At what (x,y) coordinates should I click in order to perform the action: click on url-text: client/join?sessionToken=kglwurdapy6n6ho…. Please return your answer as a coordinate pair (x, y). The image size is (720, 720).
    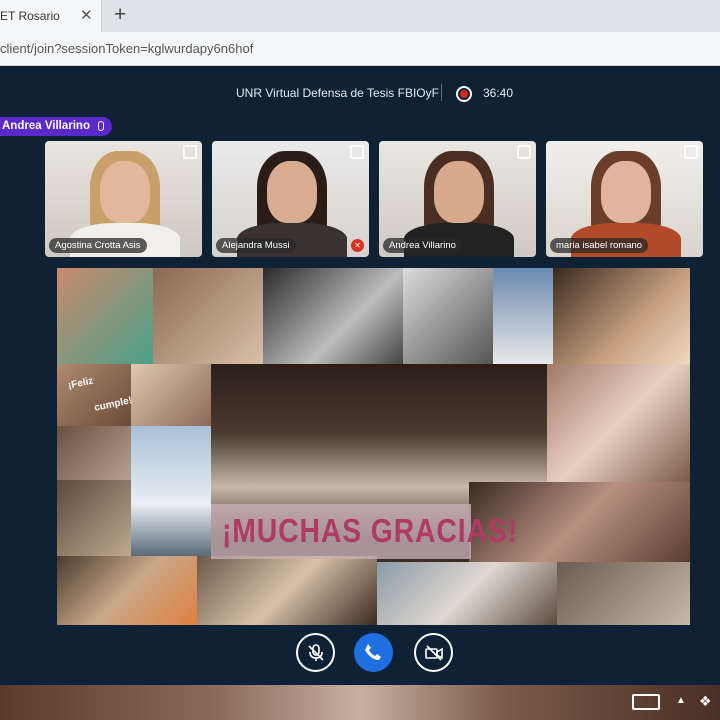
    Looking at the image, I should click on (126, 48).